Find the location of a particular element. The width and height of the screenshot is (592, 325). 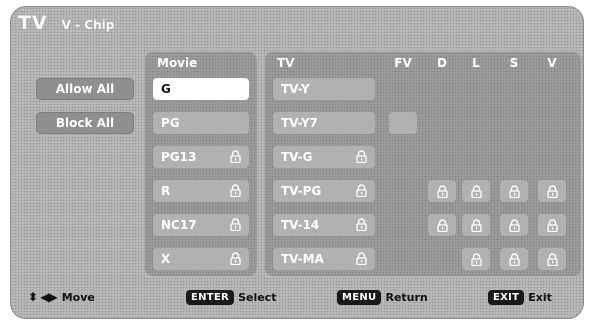

movie-rating-cell: PG13 is located at coordinates (201, 157).